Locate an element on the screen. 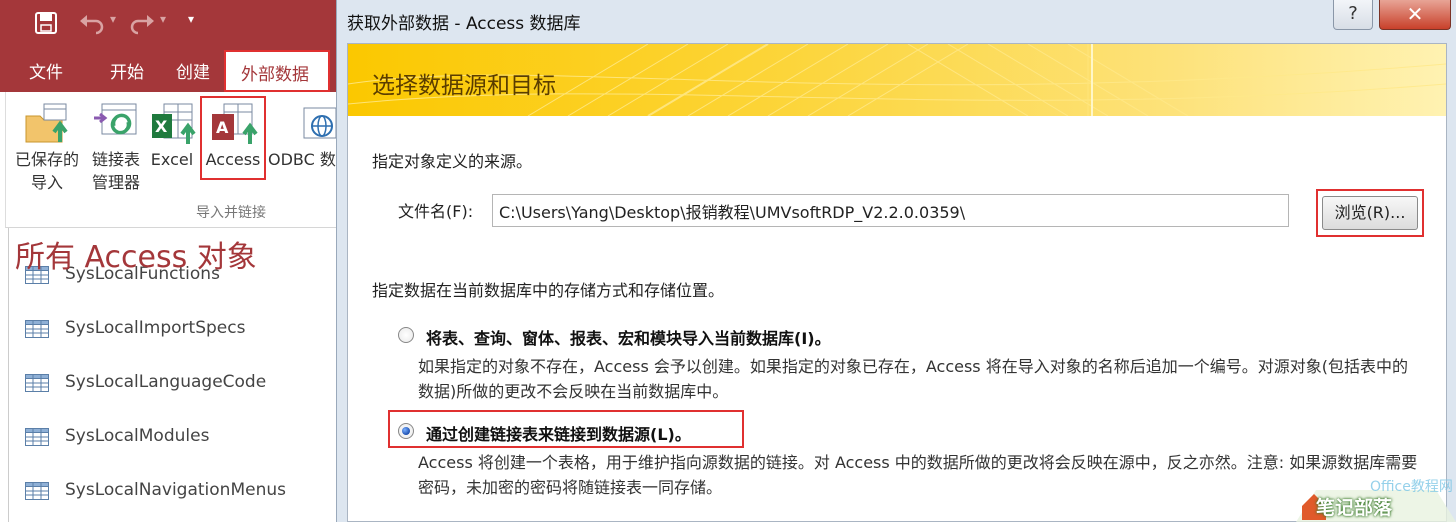 The height and width of the screenshot is (522, 1456). close-button: ✕ is located at coordinates (1415, 15).